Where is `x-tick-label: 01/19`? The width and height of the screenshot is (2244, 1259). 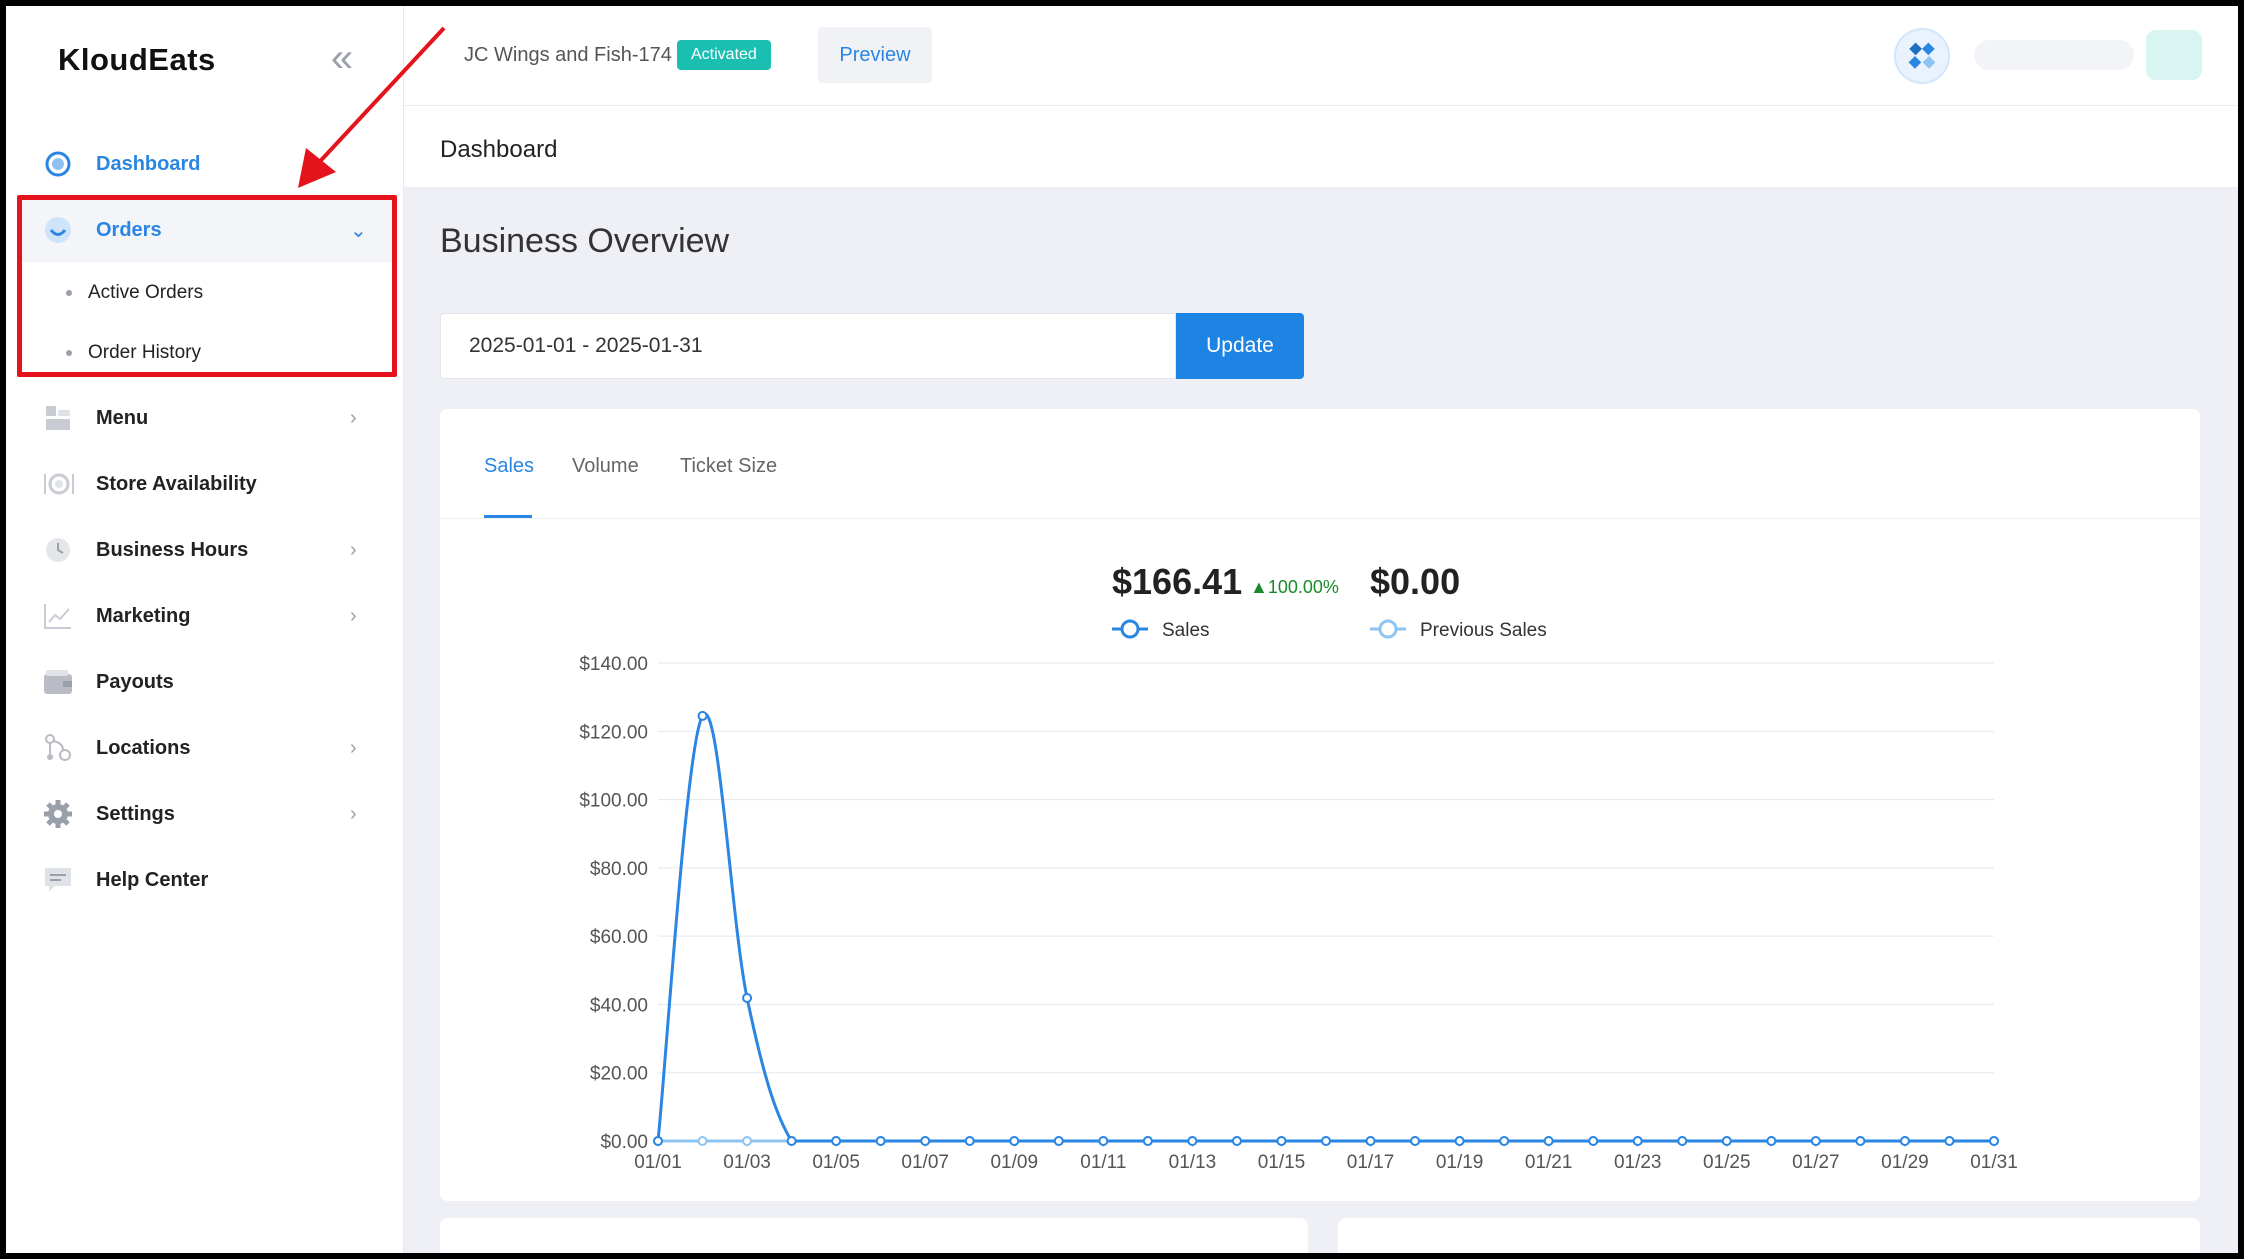
x-tick-label: 01/19 is located at coordinates (1460, 1162).